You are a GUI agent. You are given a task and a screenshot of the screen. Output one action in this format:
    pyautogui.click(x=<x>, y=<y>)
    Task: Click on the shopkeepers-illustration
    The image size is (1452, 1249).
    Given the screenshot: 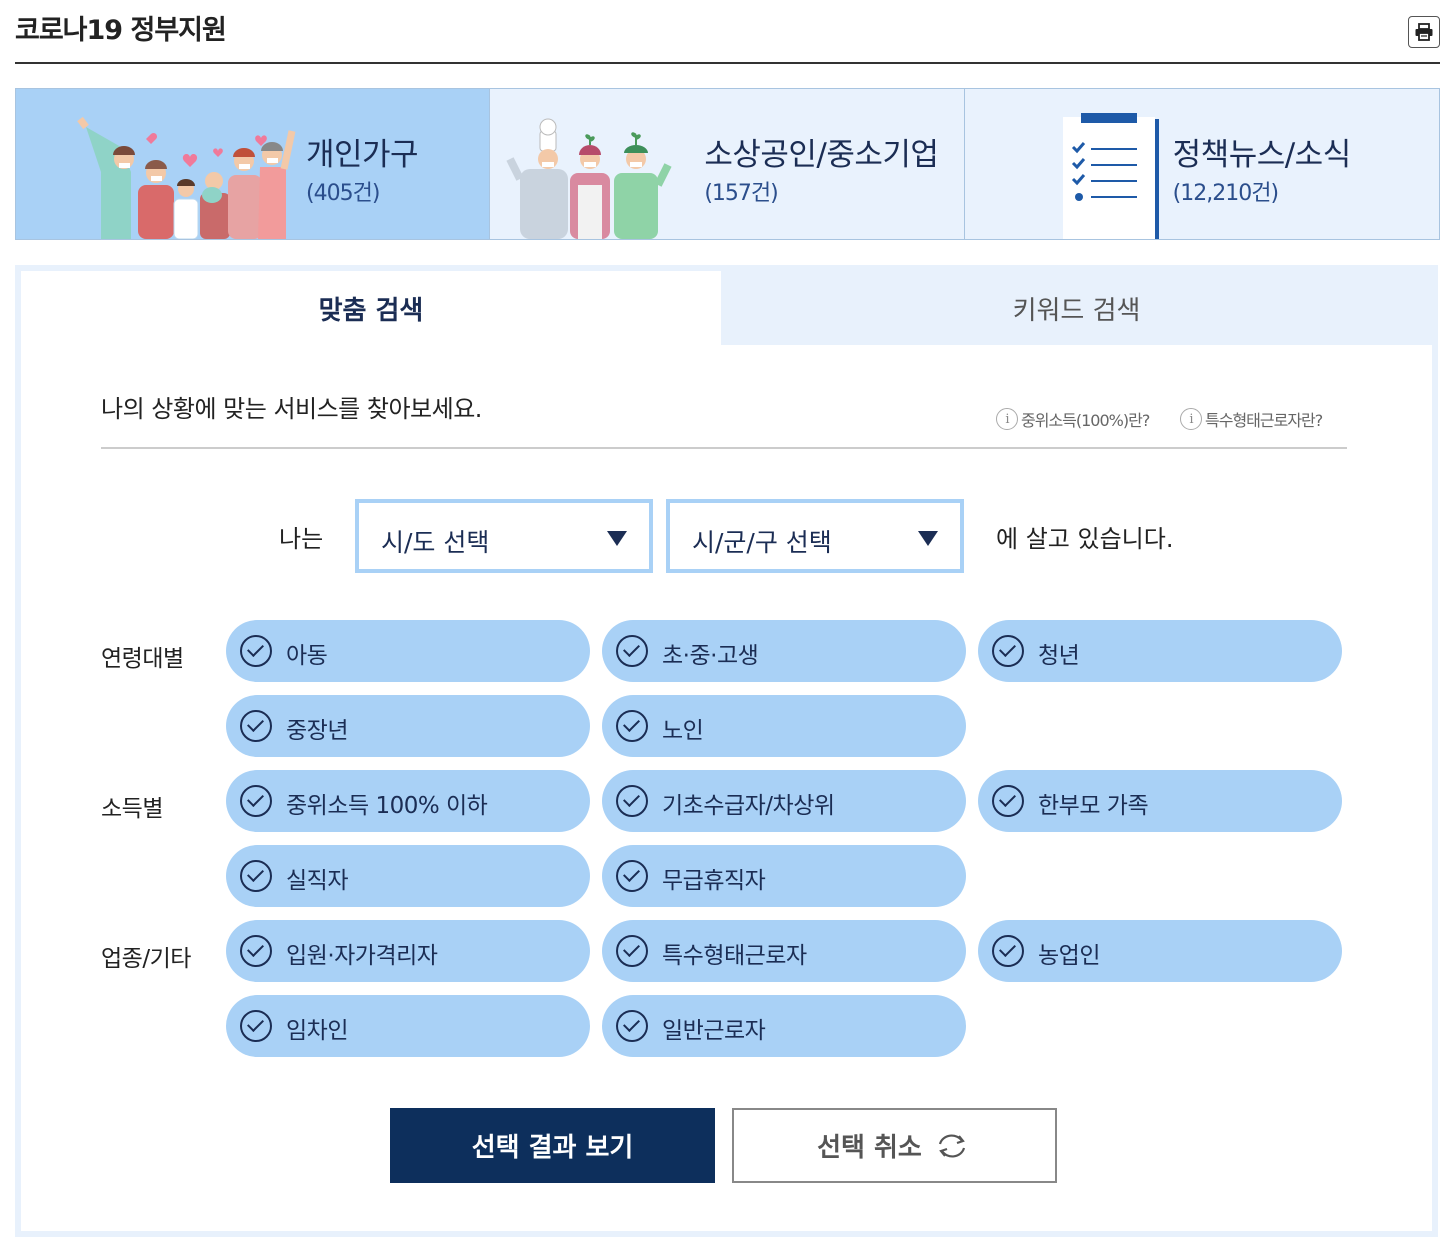 What is the action you would take?
    pyautogui.click(x=589, y=178)
    